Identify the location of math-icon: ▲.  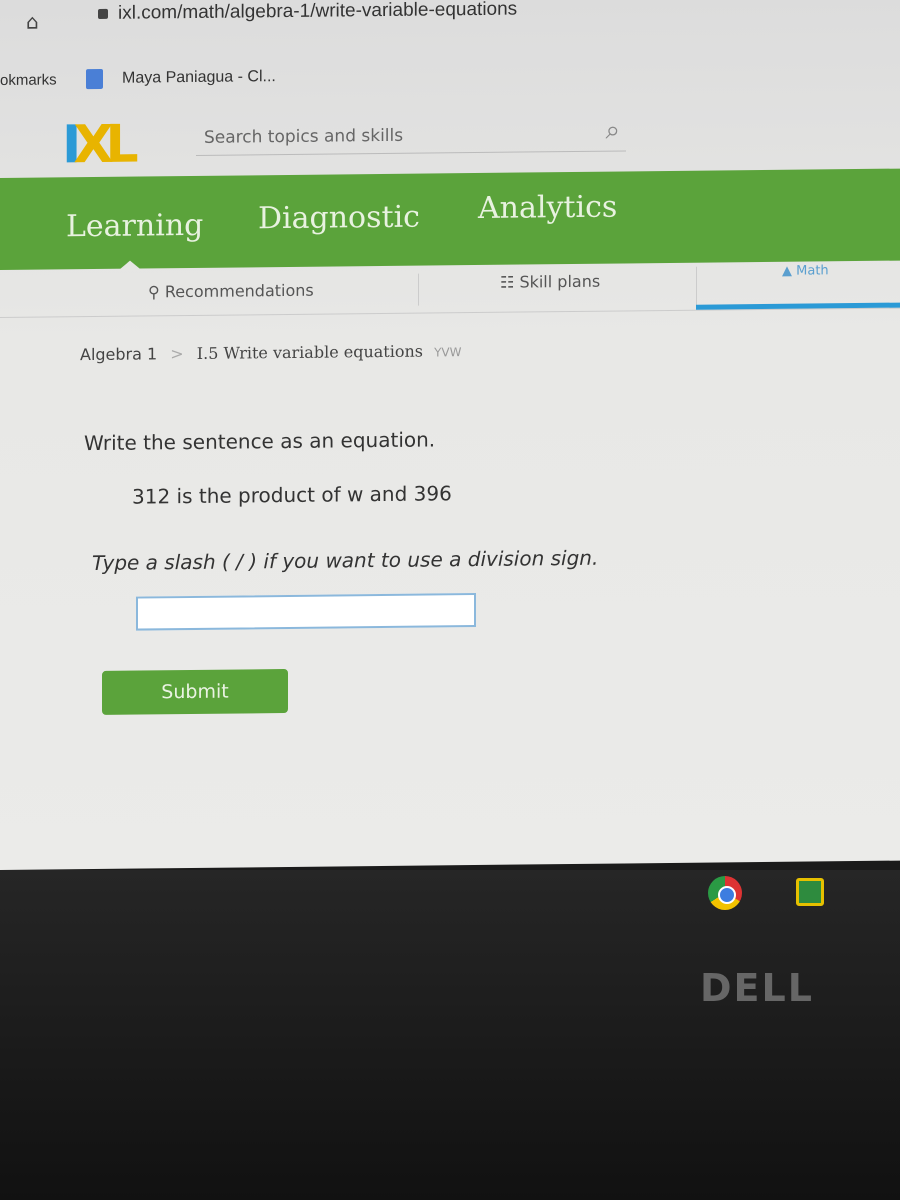
(789, 271).